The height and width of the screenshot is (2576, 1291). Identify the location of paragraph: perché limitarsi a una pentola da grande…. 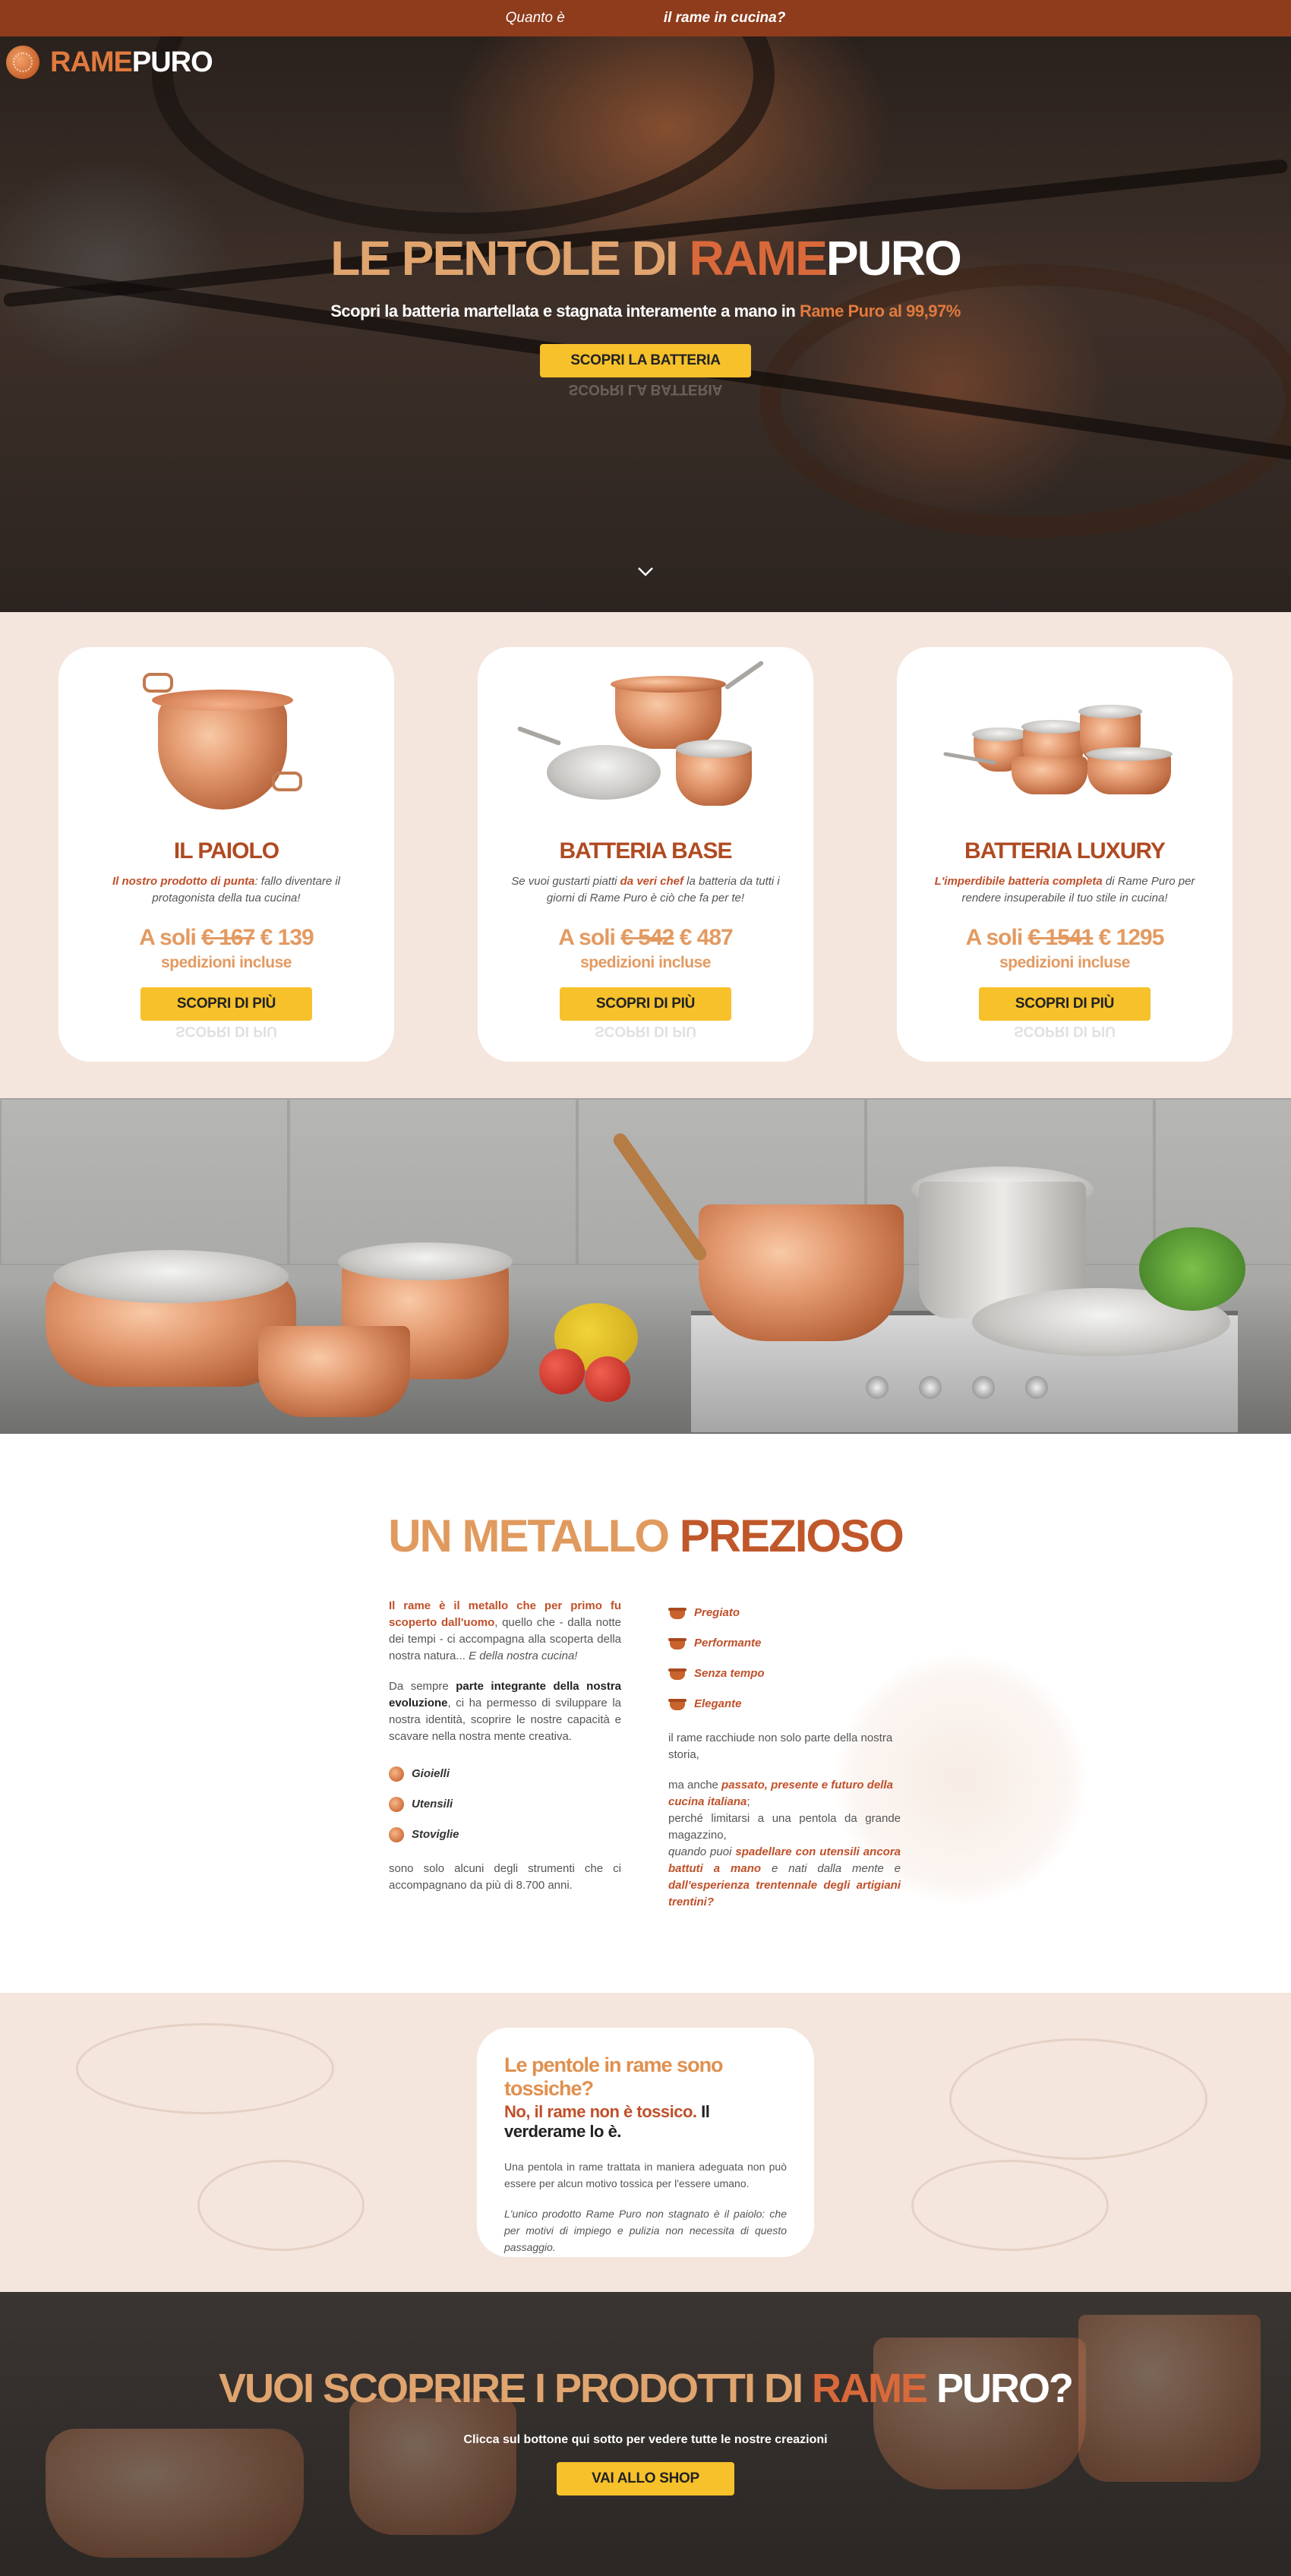
(784, 1827).